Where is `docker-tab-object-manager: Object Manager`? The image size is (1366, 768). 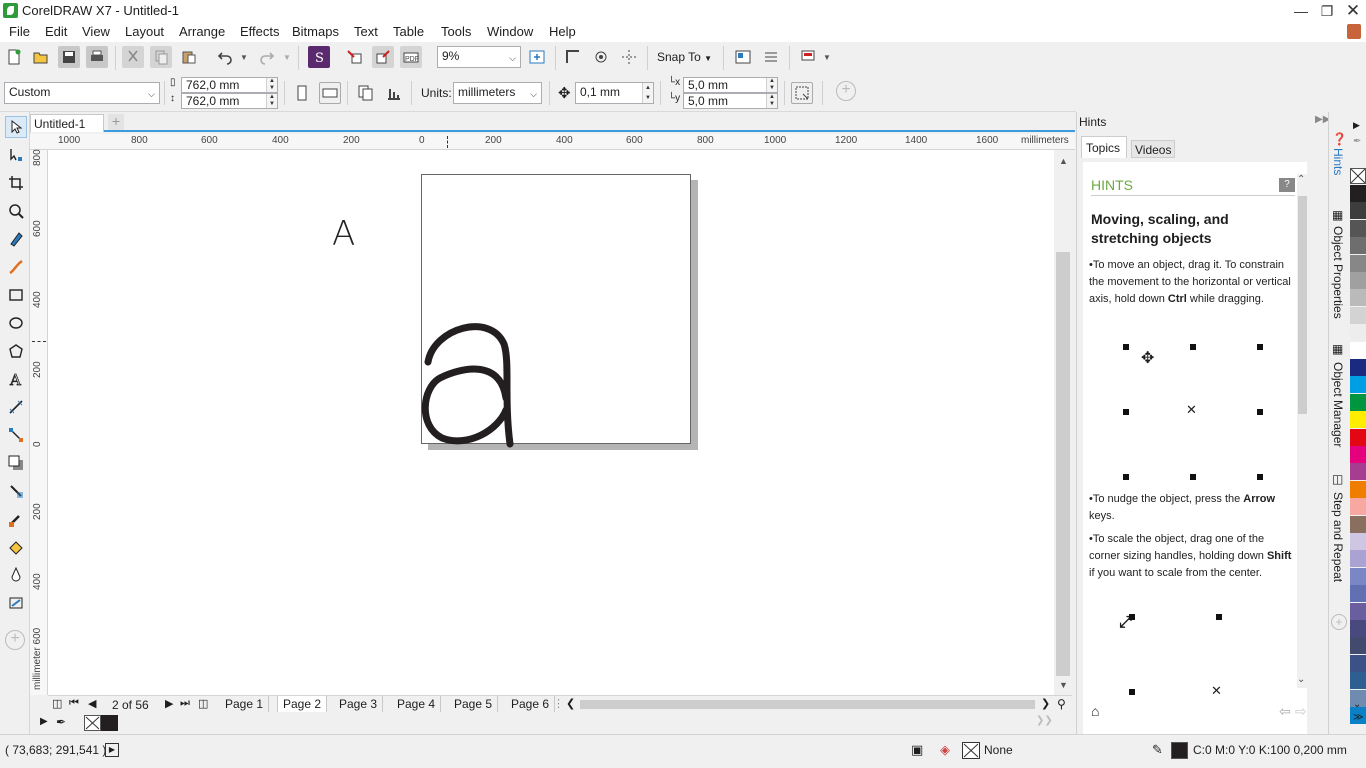
docker-tab-object-manager: Object Manager is located at coordinates (1338, 404).